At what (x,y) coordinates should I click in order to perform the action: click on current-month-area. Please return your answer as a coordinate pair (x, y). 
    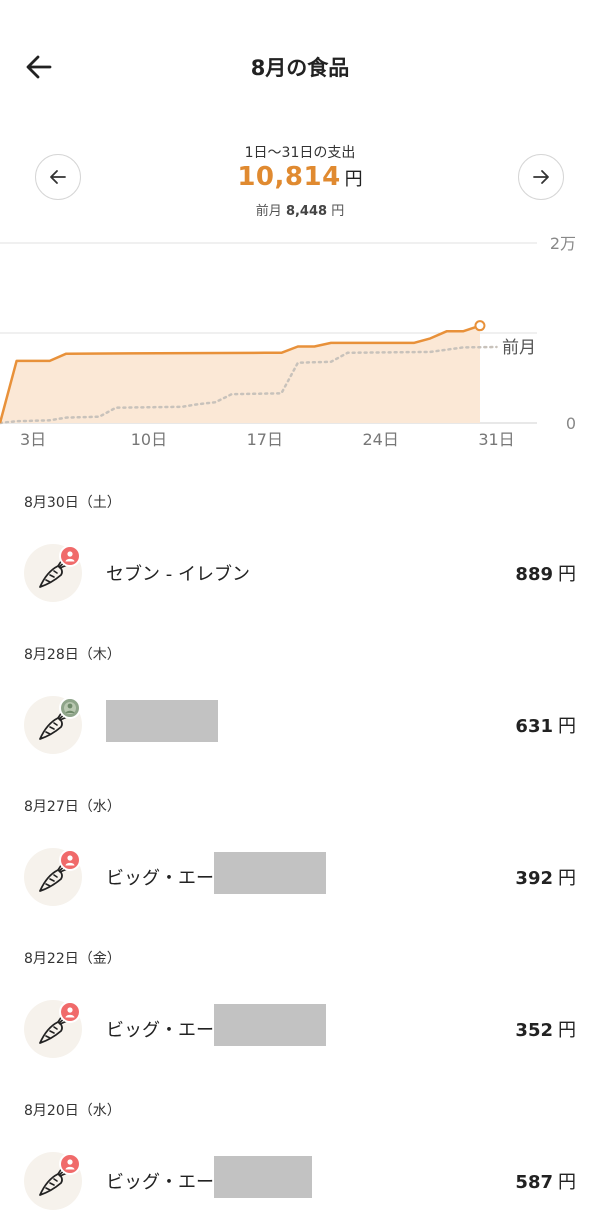
    Looking at the image, I should click on (240, 374).